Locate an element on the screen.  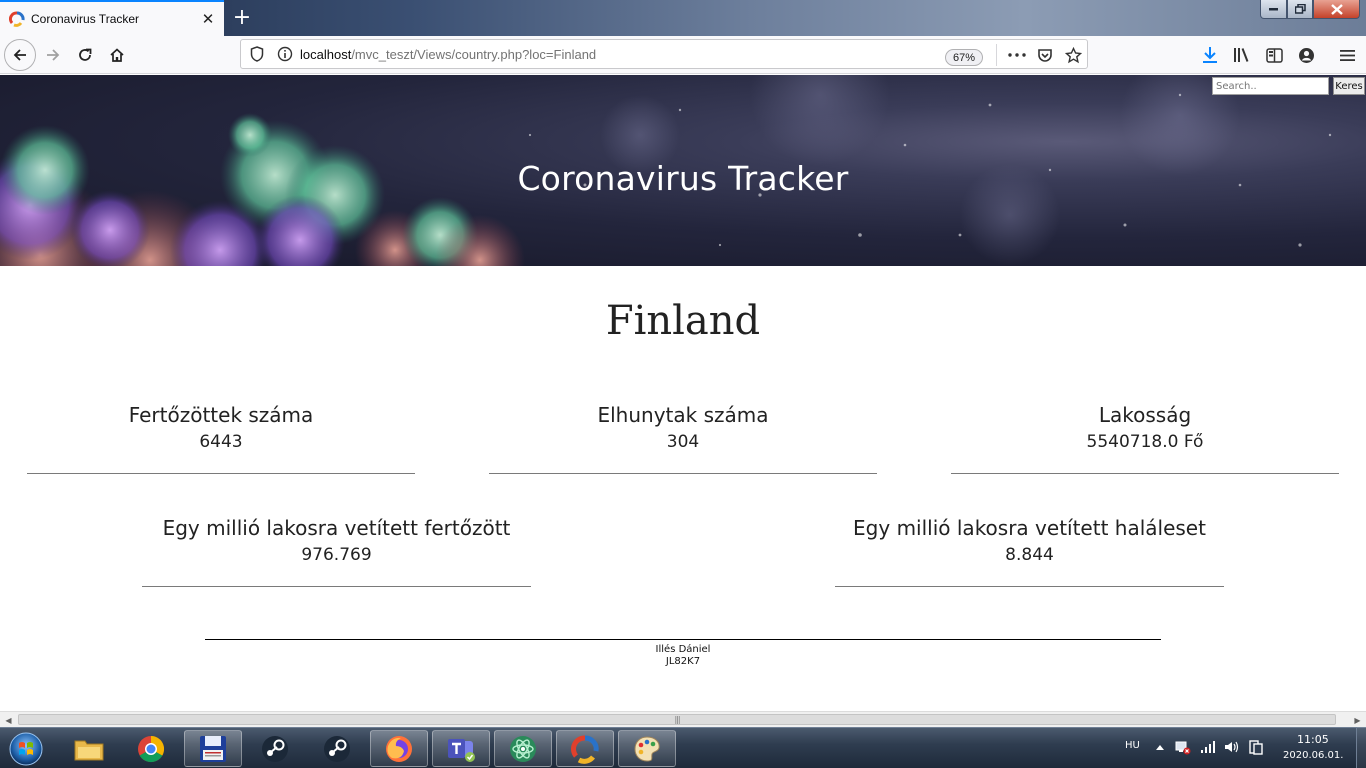
account-icon is located at coordinates (1306, 55).